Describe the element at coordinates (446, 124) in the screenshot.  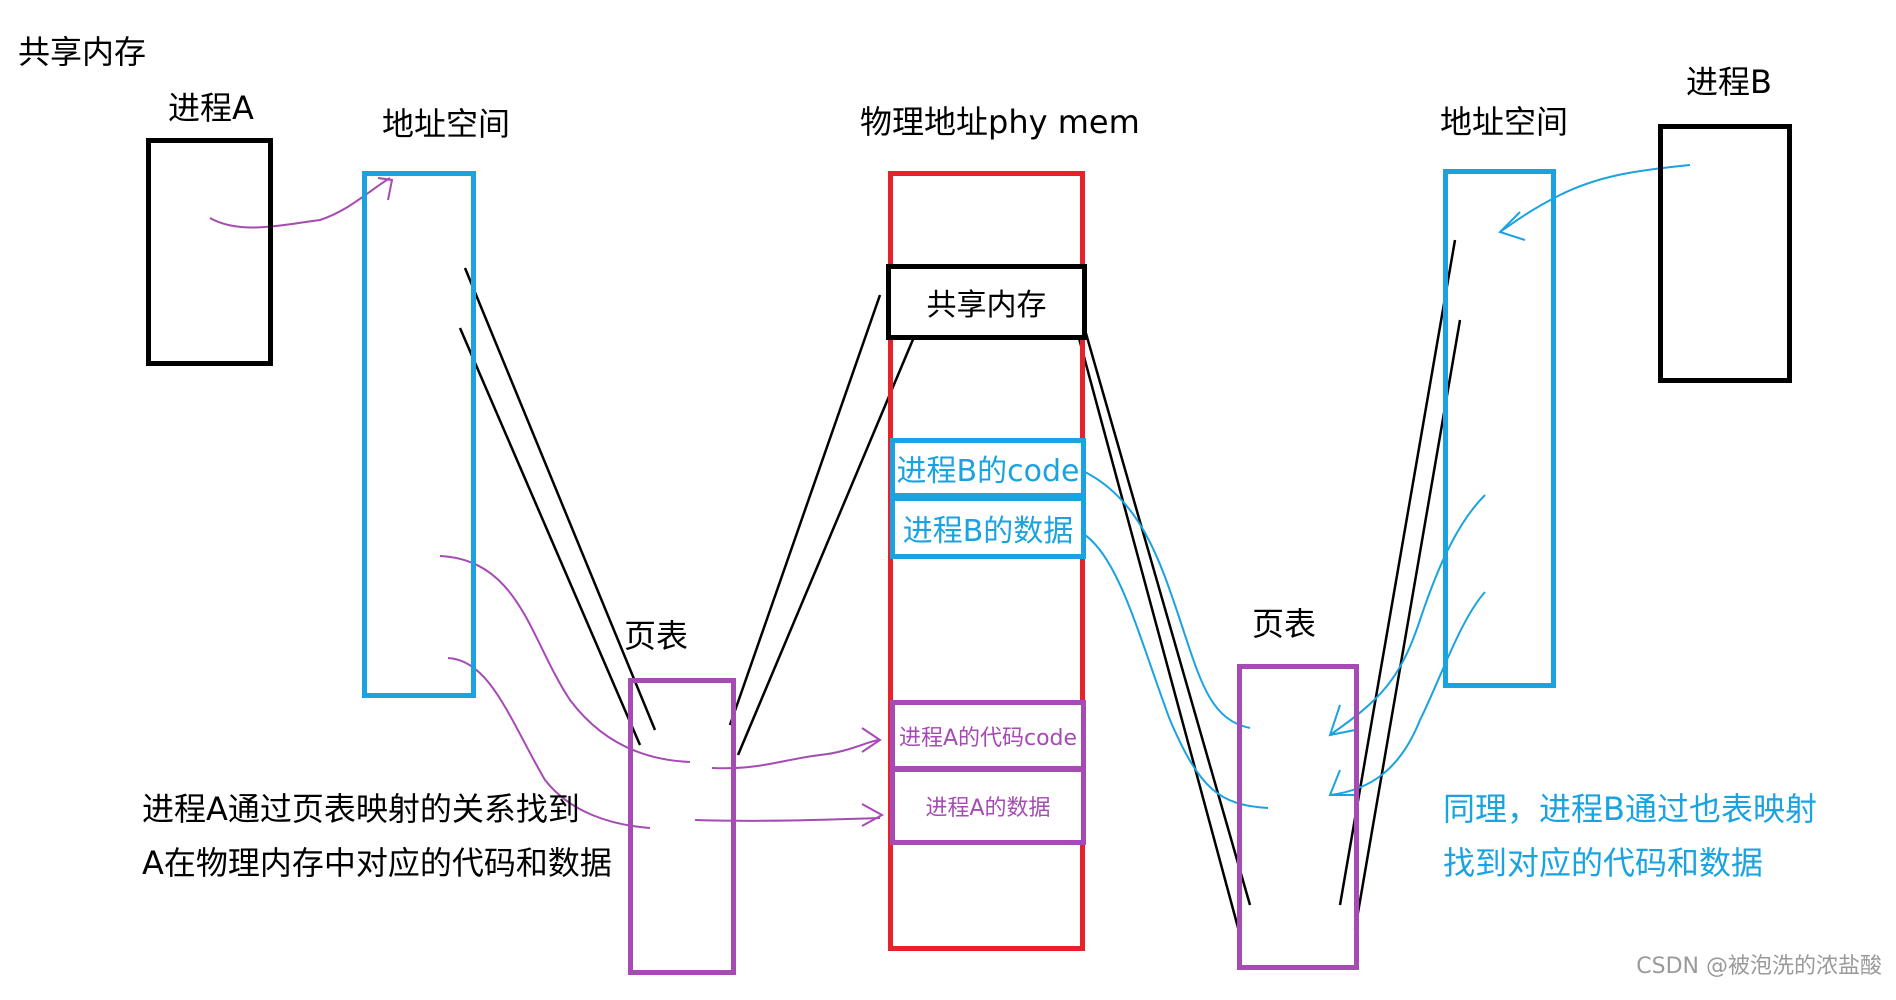
I see `addr-space-a-label: 地址空间` at that location.